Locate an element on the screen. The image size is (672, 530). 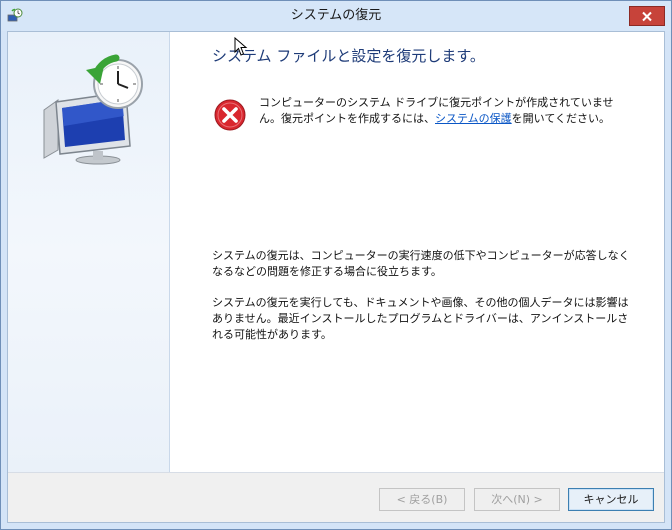
error-message-text-after: を開いてください。 is located at coordinates (561, 118).